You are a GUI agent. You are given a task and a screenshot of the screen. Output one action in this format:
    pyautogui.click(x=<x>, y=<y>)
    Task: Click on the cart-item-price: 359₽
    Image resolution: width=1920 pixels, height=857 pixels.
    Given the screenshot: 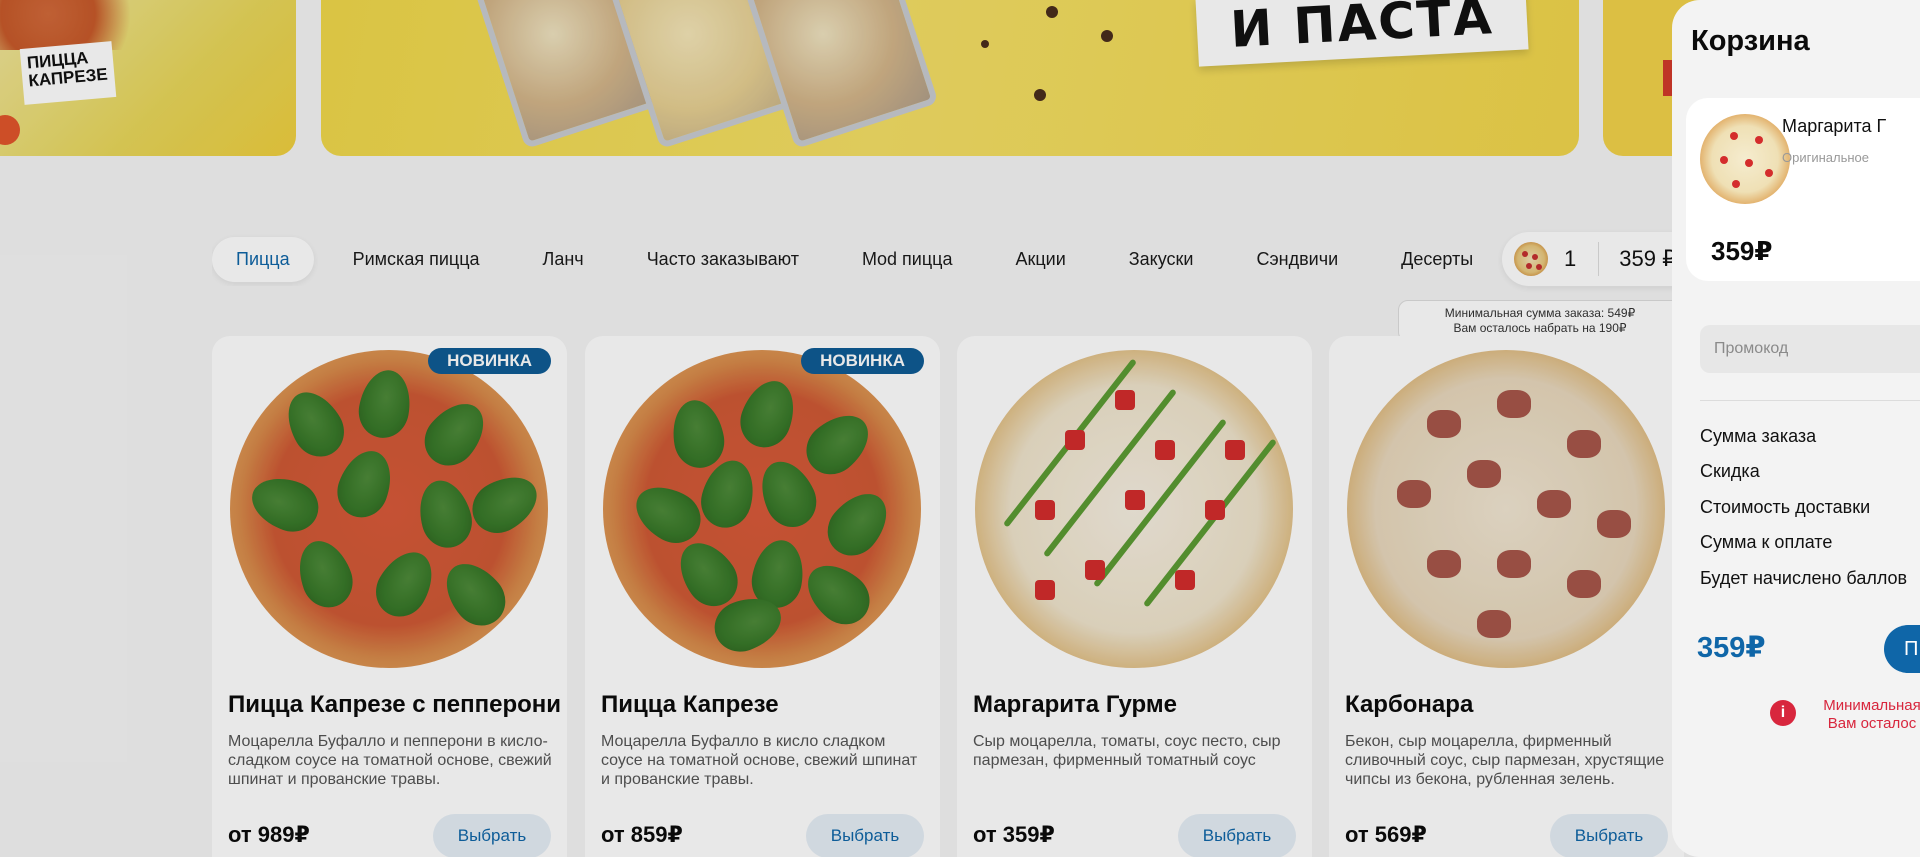 What is the action you would take?
    pyautogui.click(x=1742, y=251)
    